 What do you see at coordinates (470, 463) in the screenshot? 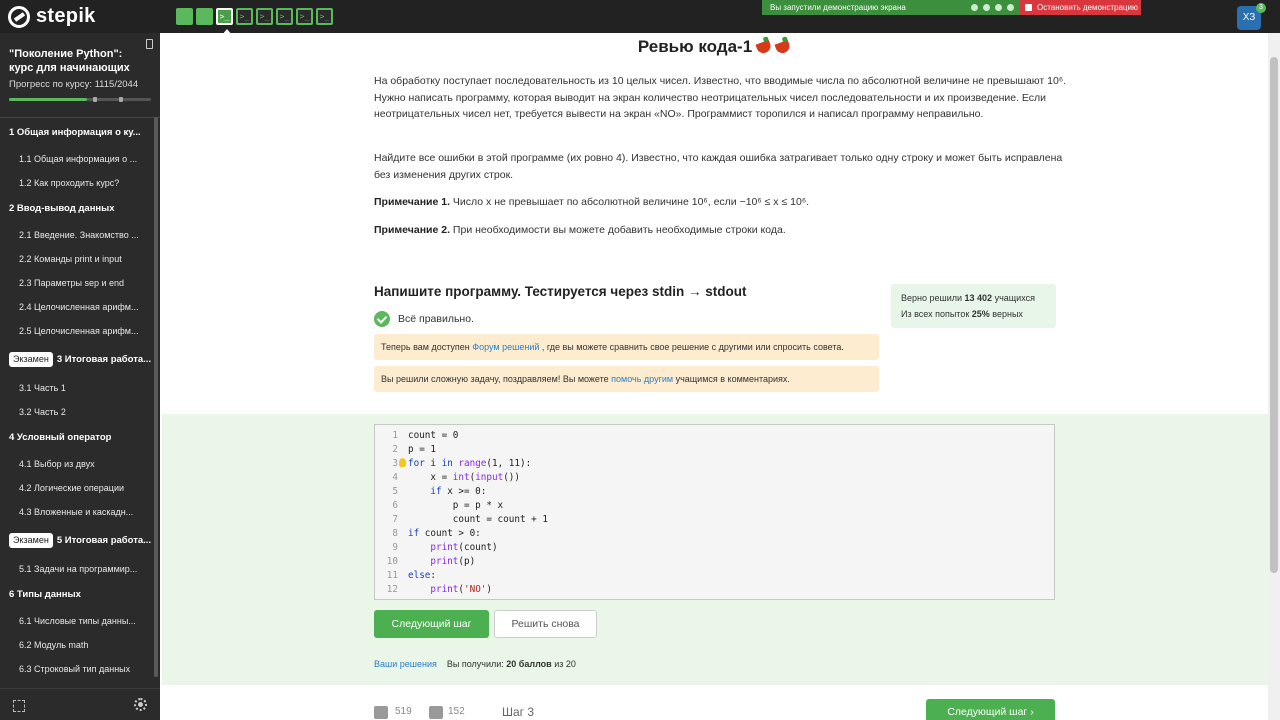
I see `code-text: for i in range(1, 11):` at bounding box center [470, 463].